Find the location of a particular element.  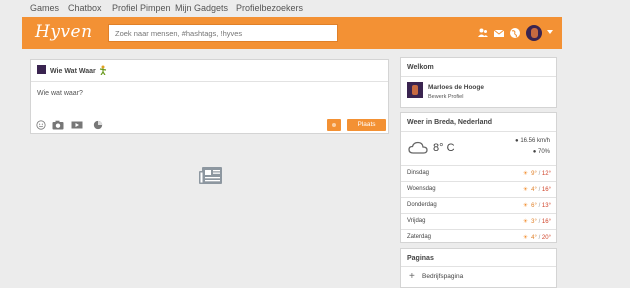

location-button is located at coordinates (334, 125).